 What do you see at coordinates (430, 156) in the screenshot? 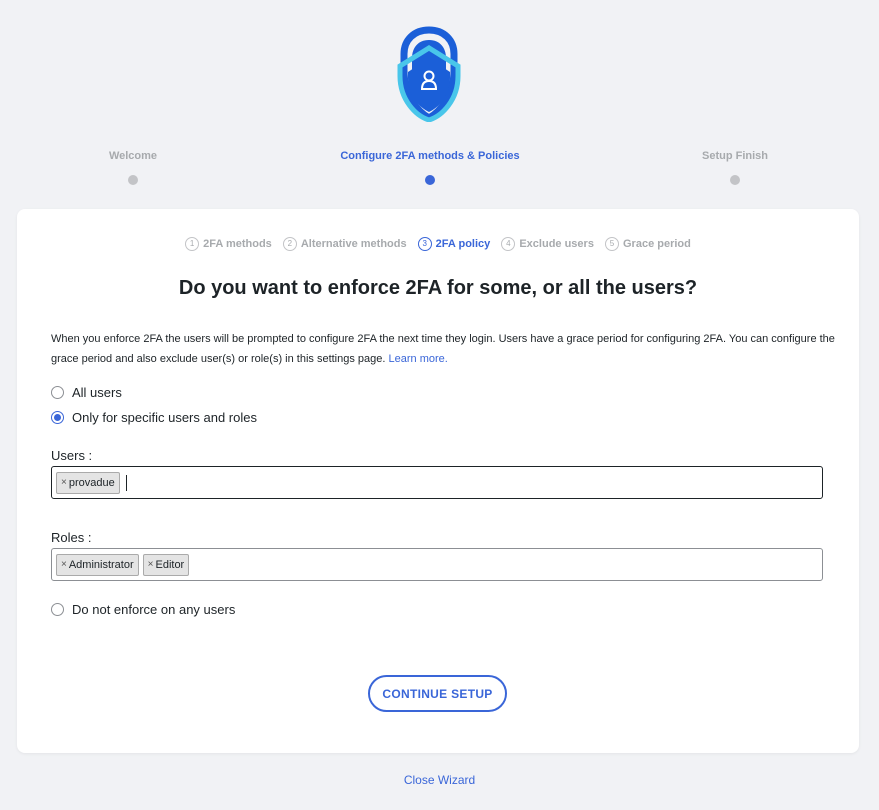
I see `wizard-step-label: Configure 2FA methods & Policies` at bounding box center [430, 156].